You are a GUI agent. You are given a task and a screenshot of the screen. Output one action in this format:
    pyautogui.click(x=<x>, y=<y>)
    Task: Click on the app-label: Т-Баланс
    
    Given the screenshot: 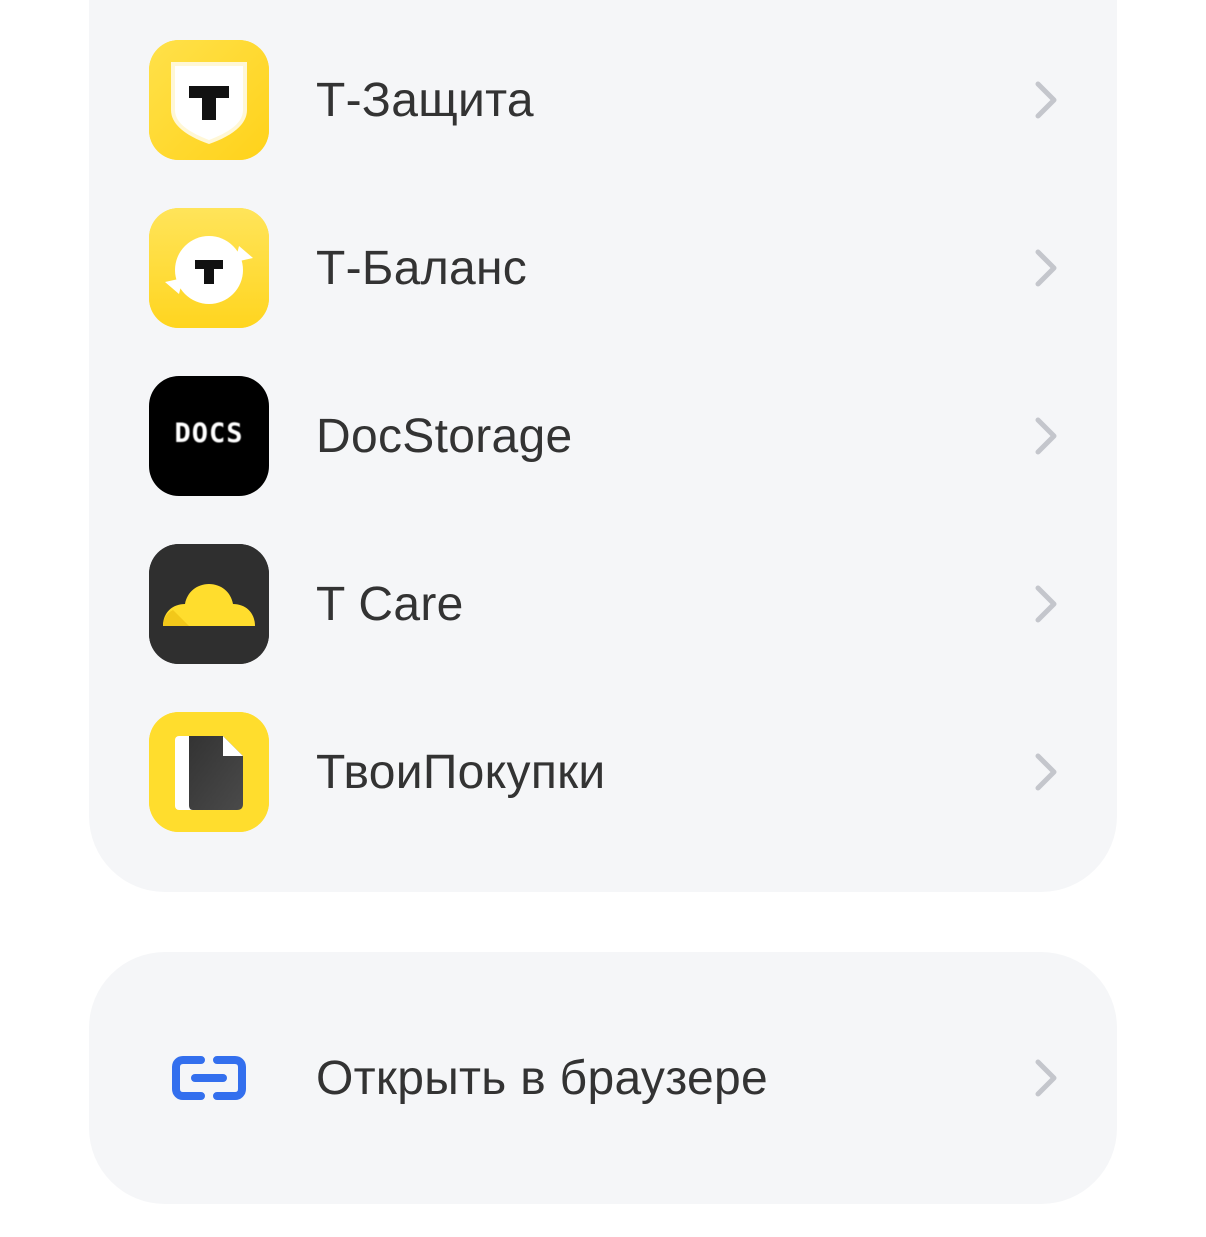 What is the action you would take?
    pyautogui.click(x=422, y=268)
    